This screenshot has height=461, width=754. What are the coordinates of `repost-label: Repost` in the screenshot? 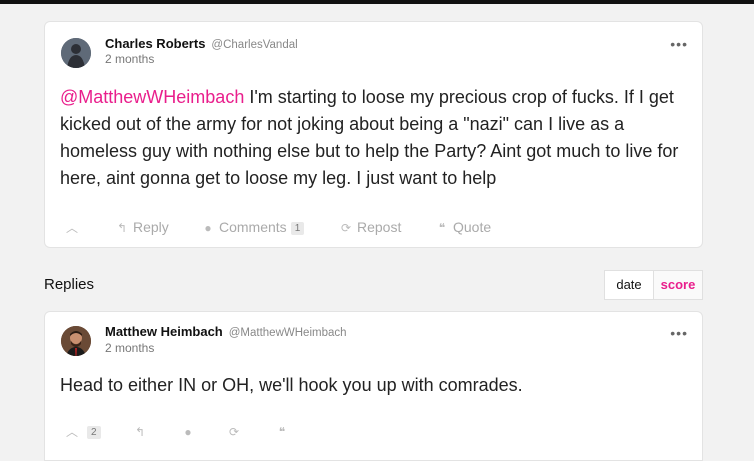 It's located at (379, 227).